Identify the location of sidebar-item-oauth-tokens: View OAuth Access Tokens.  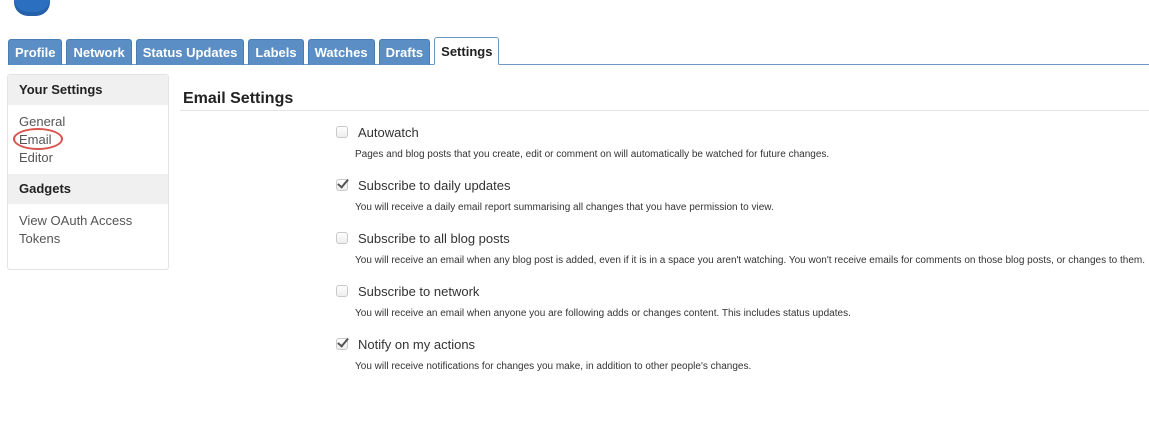
(84, 230).